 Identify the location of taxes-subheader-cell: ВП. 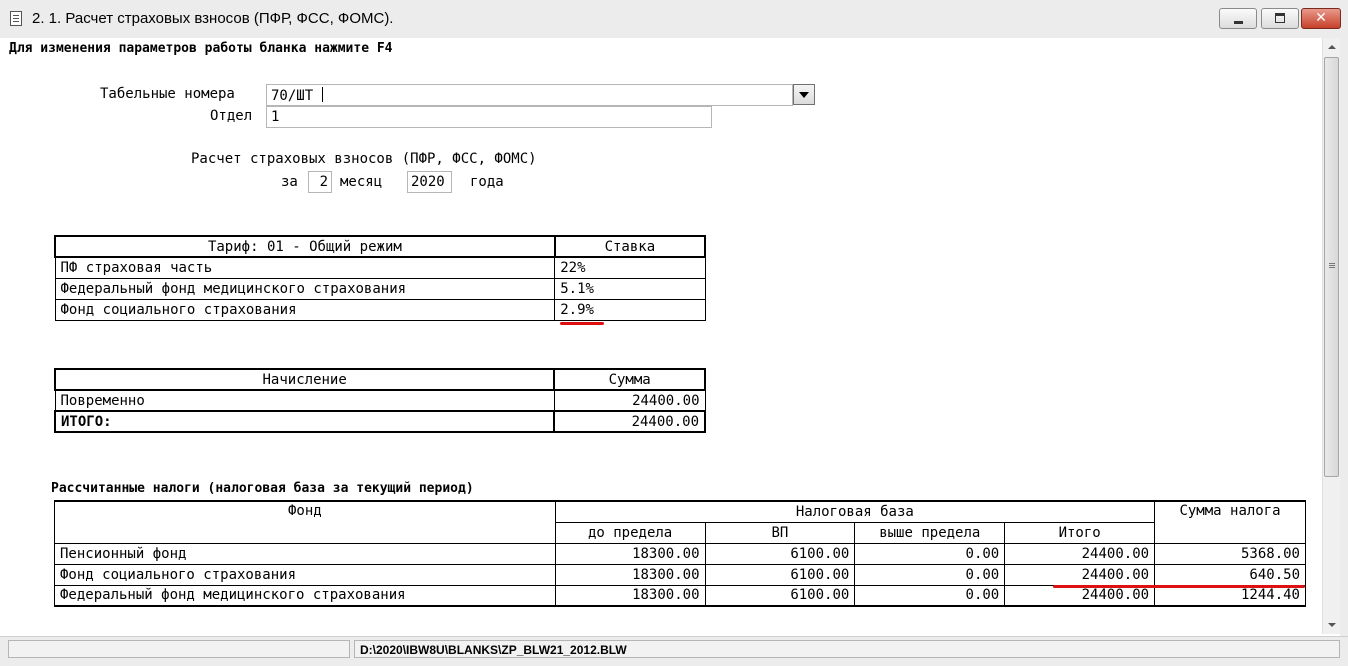
(780, 532).